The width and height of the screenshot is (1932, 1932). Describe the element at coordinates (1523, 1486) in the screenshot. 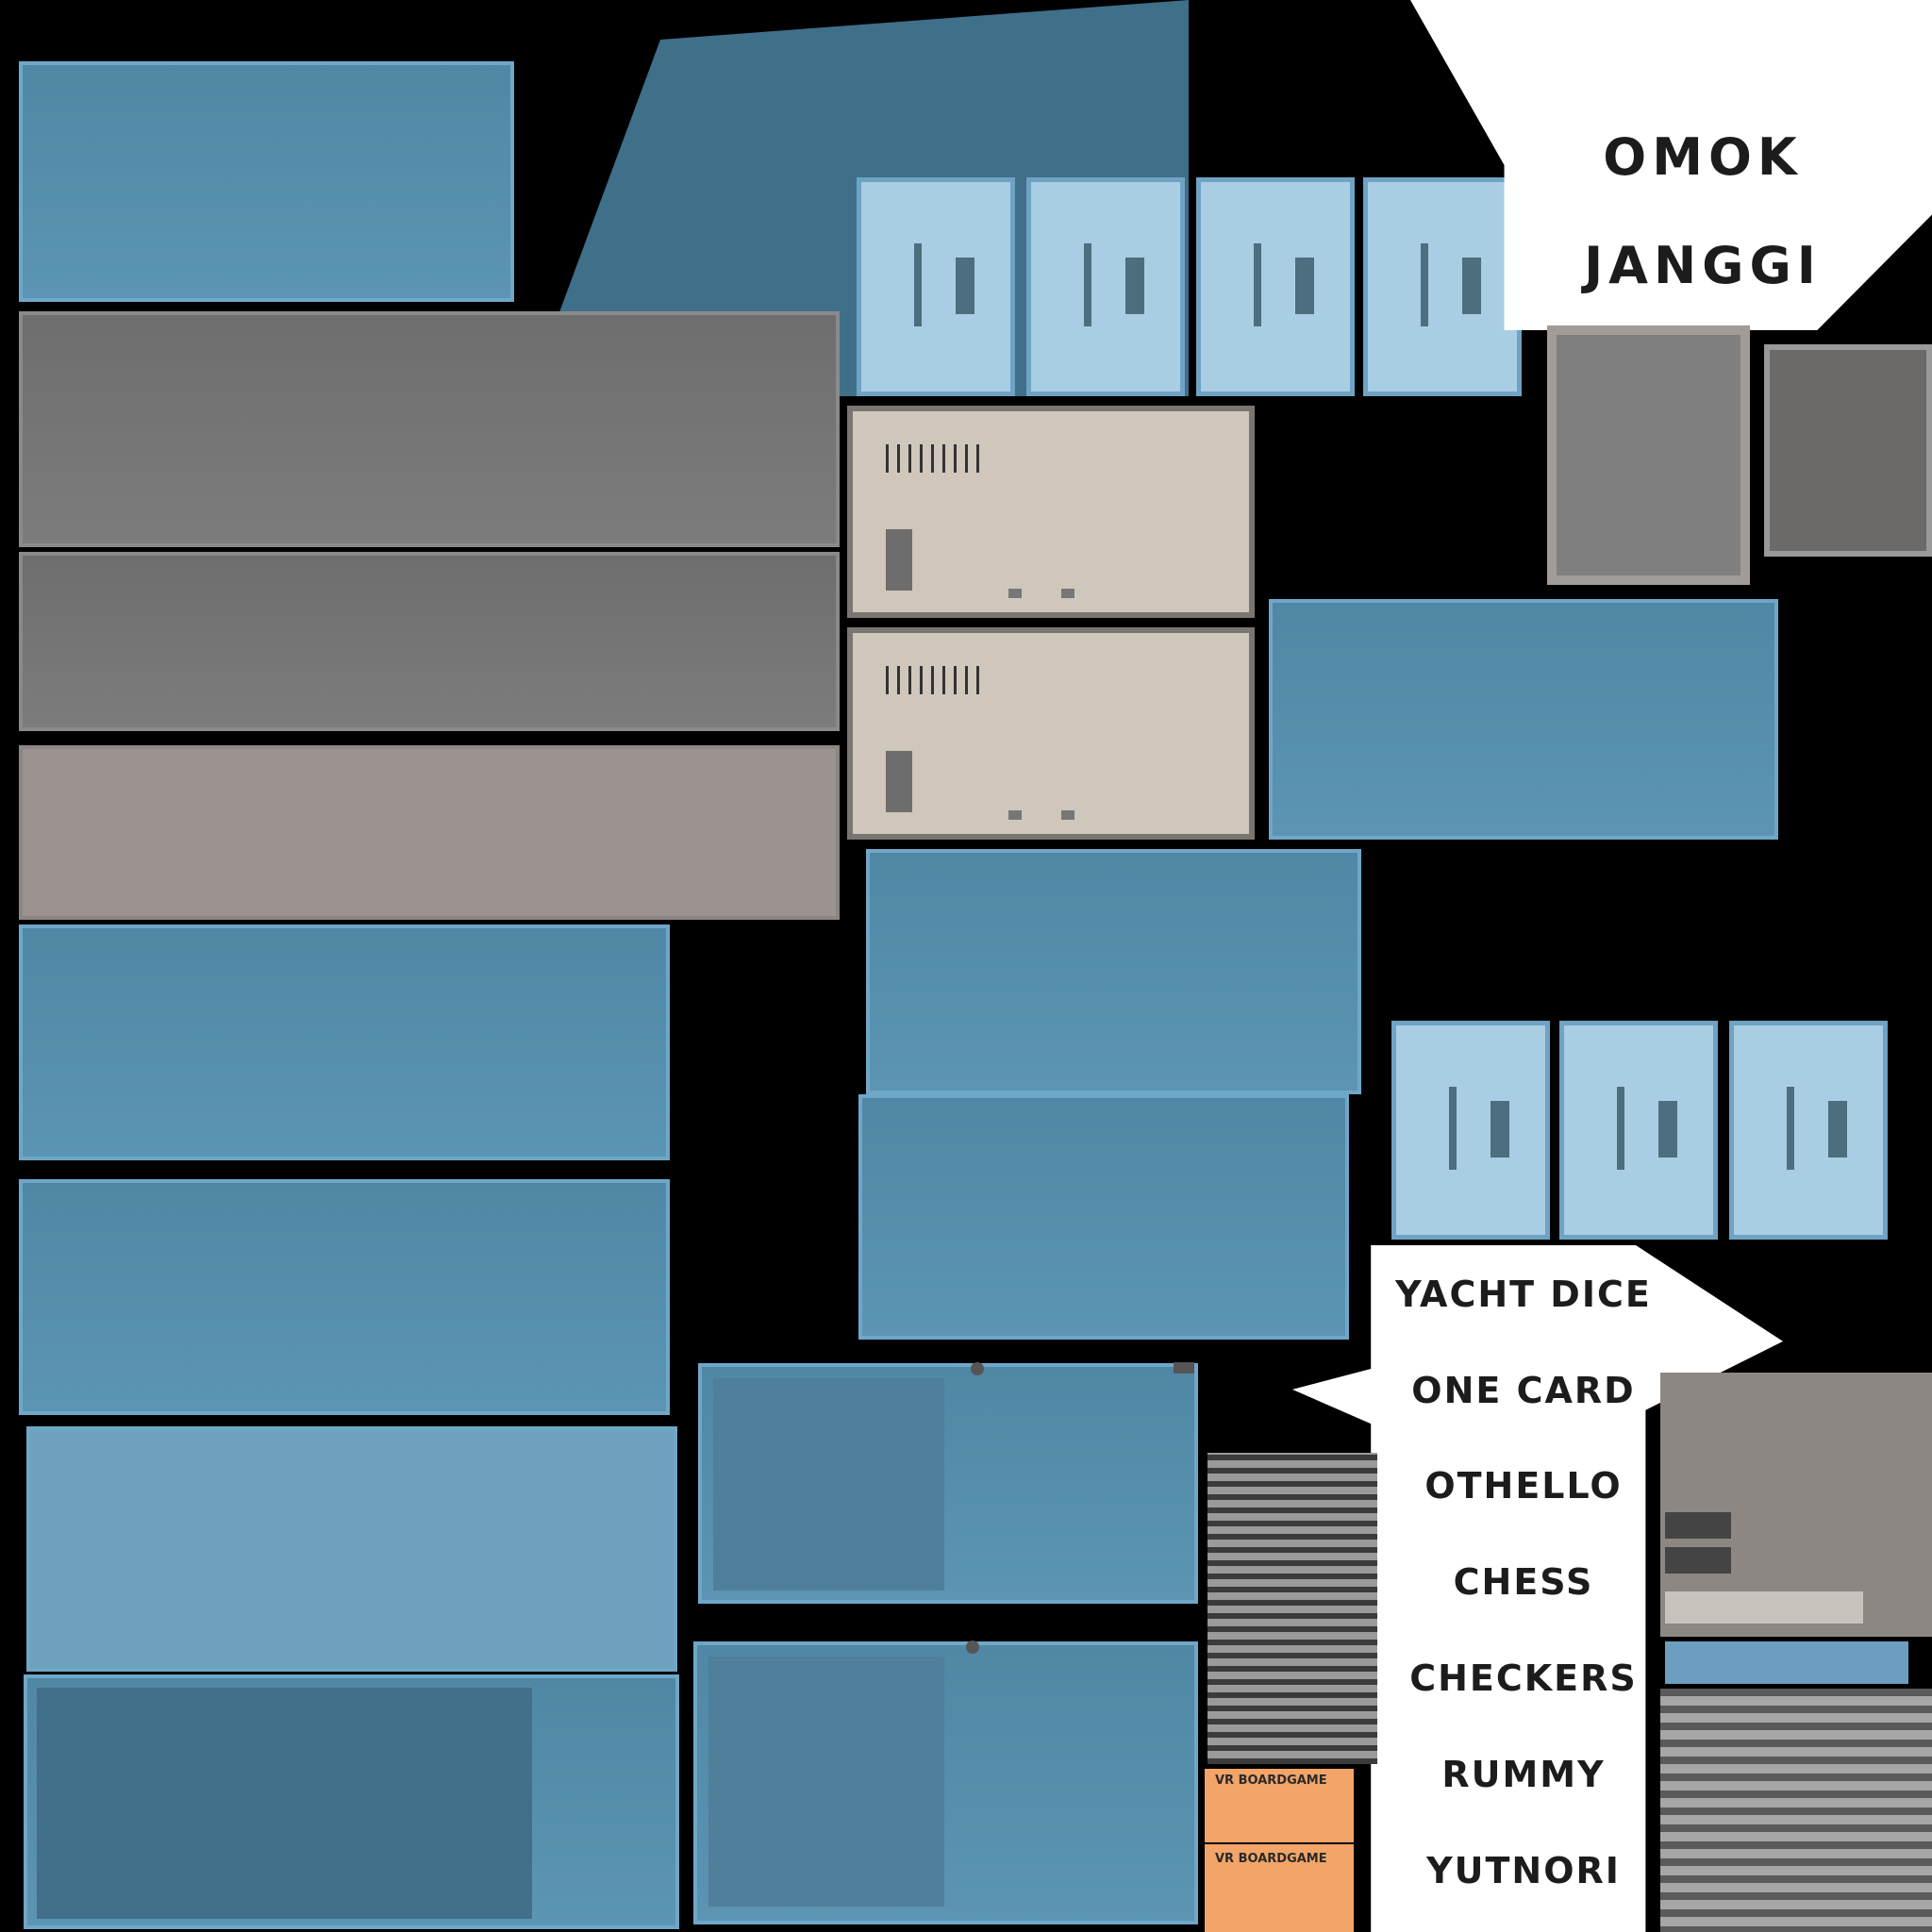

I see `game-othello: OTHELLO` at that location.